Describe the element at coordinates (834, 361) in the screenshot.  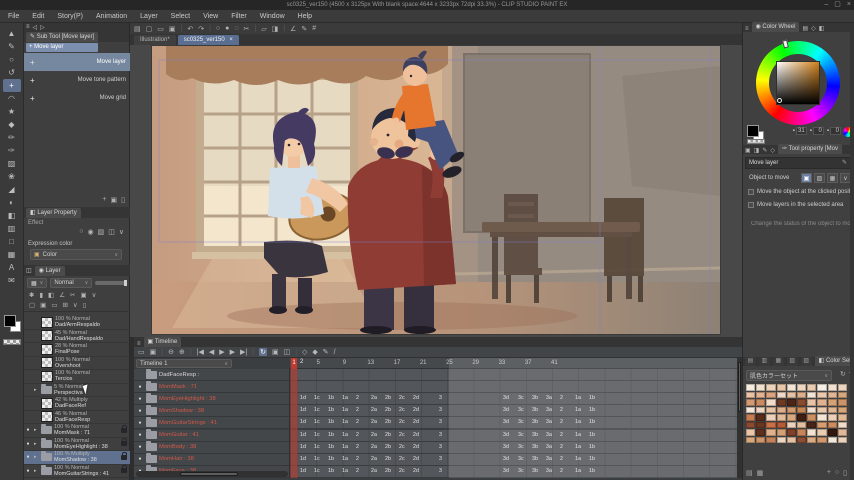
I see `tab-color-set: ◧ Color Set` at that location.